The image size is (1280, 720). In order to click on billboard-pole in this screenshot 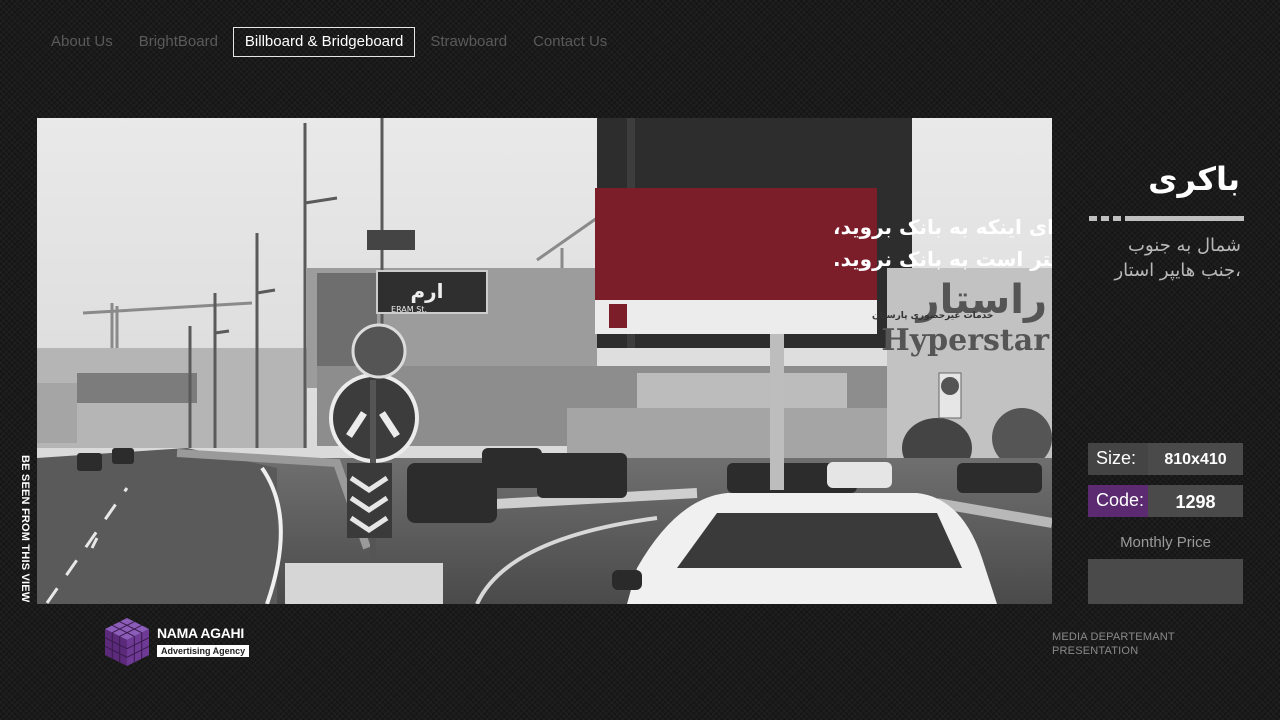, I will do `click(777, 410)`.